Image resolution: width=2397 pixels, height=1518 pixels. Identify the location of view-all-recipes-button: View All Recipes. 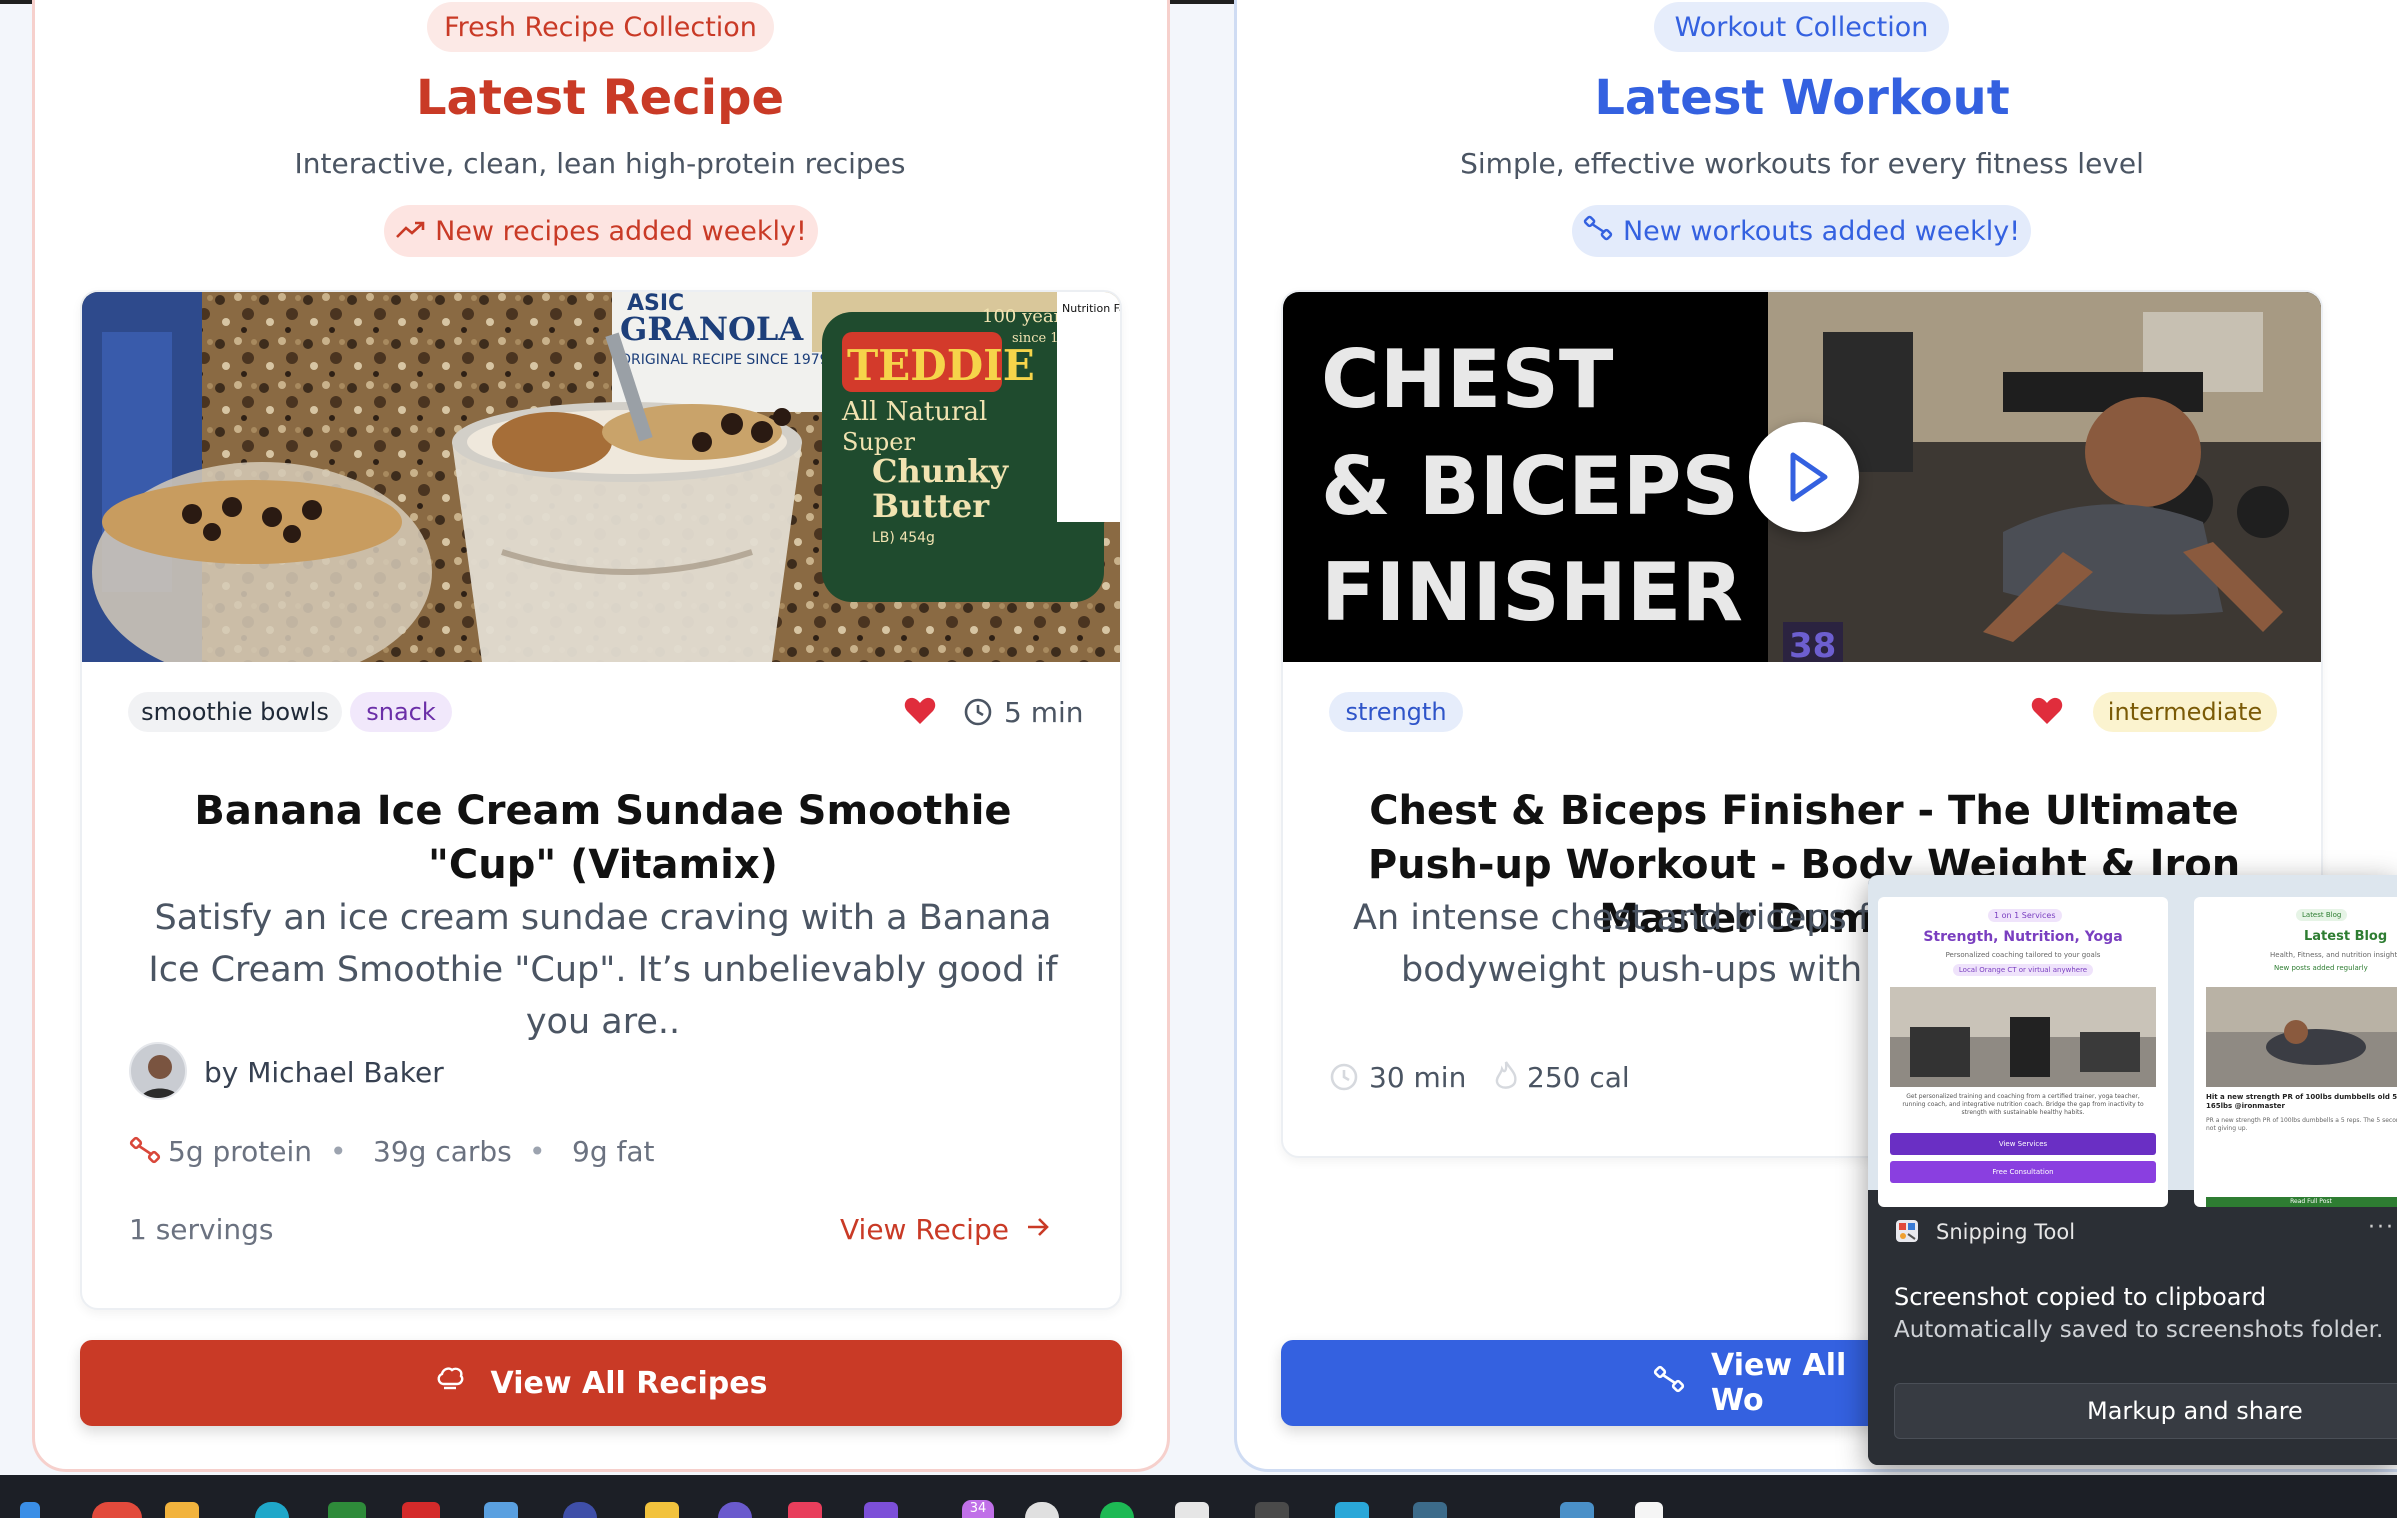
(601, 1383).